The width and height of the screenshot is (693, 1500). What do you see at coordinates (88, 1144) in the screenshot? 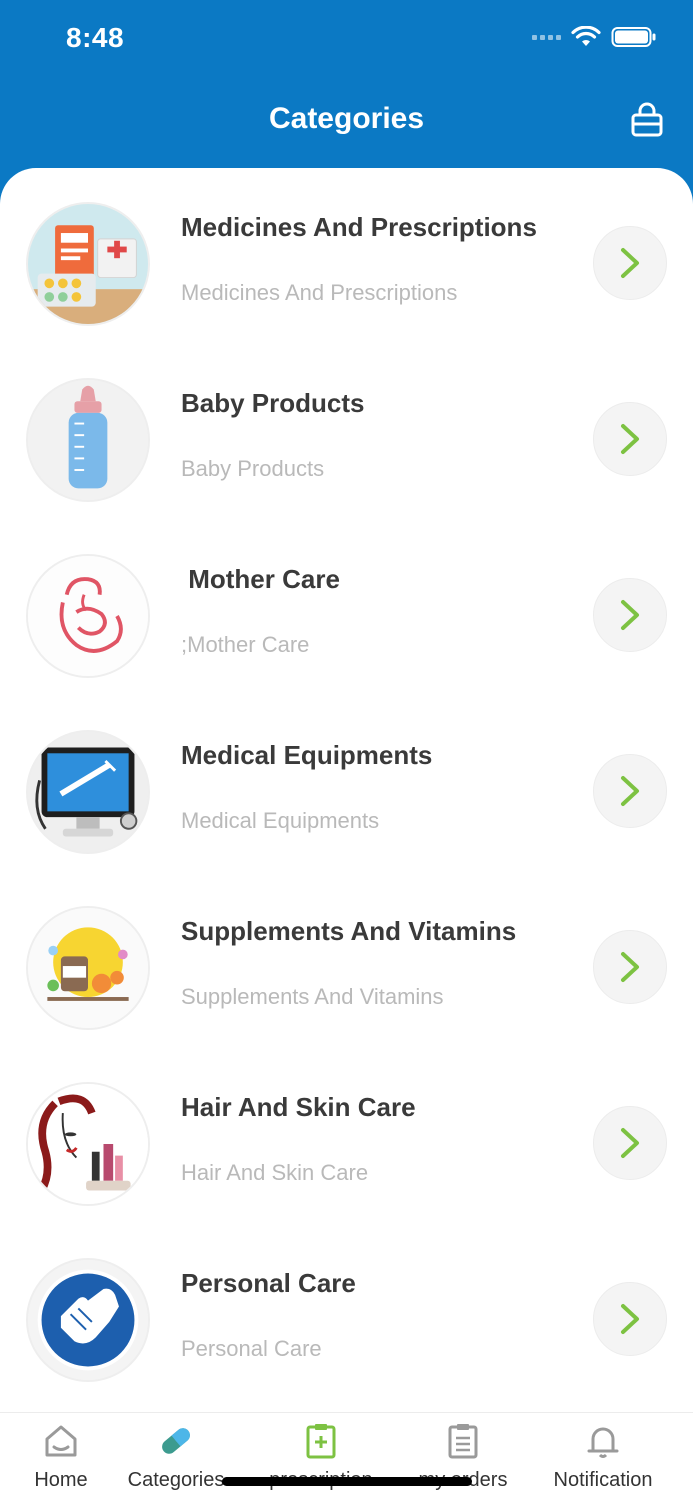
I see `cosmetics-icon` at bounding box center [88, 1144].